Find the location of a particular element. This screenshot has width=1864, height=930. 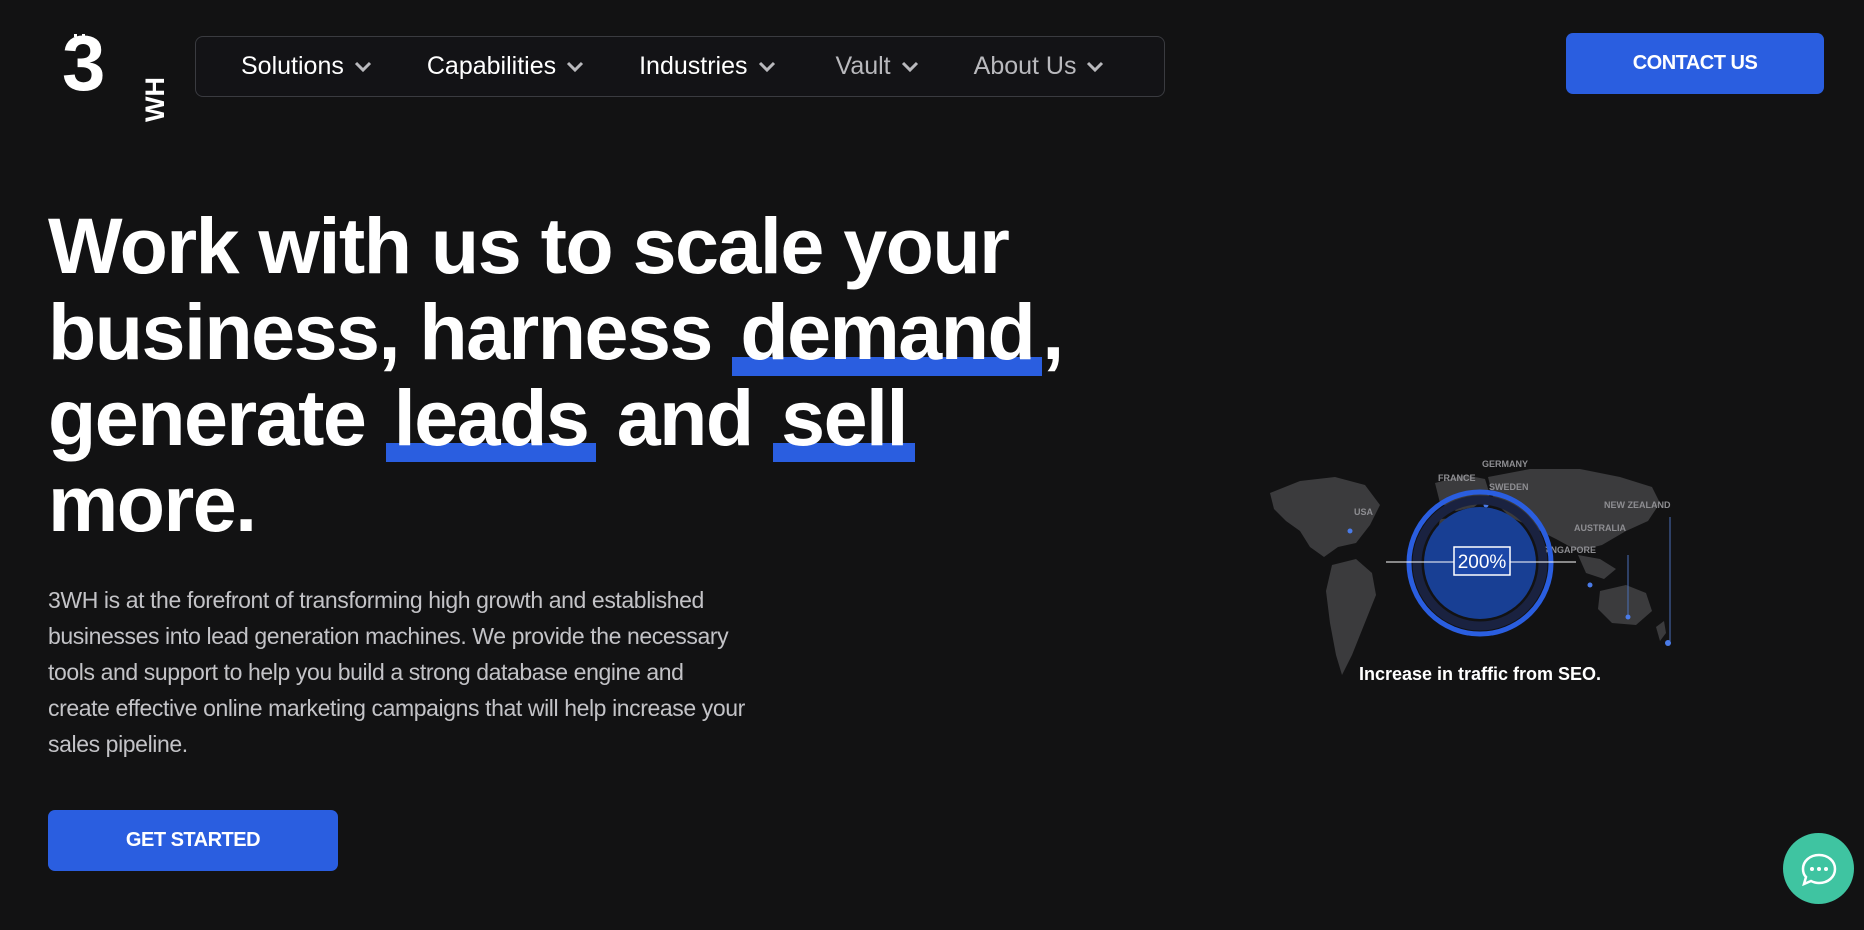

logo: 3 WH is located at coordinates (116, 73).